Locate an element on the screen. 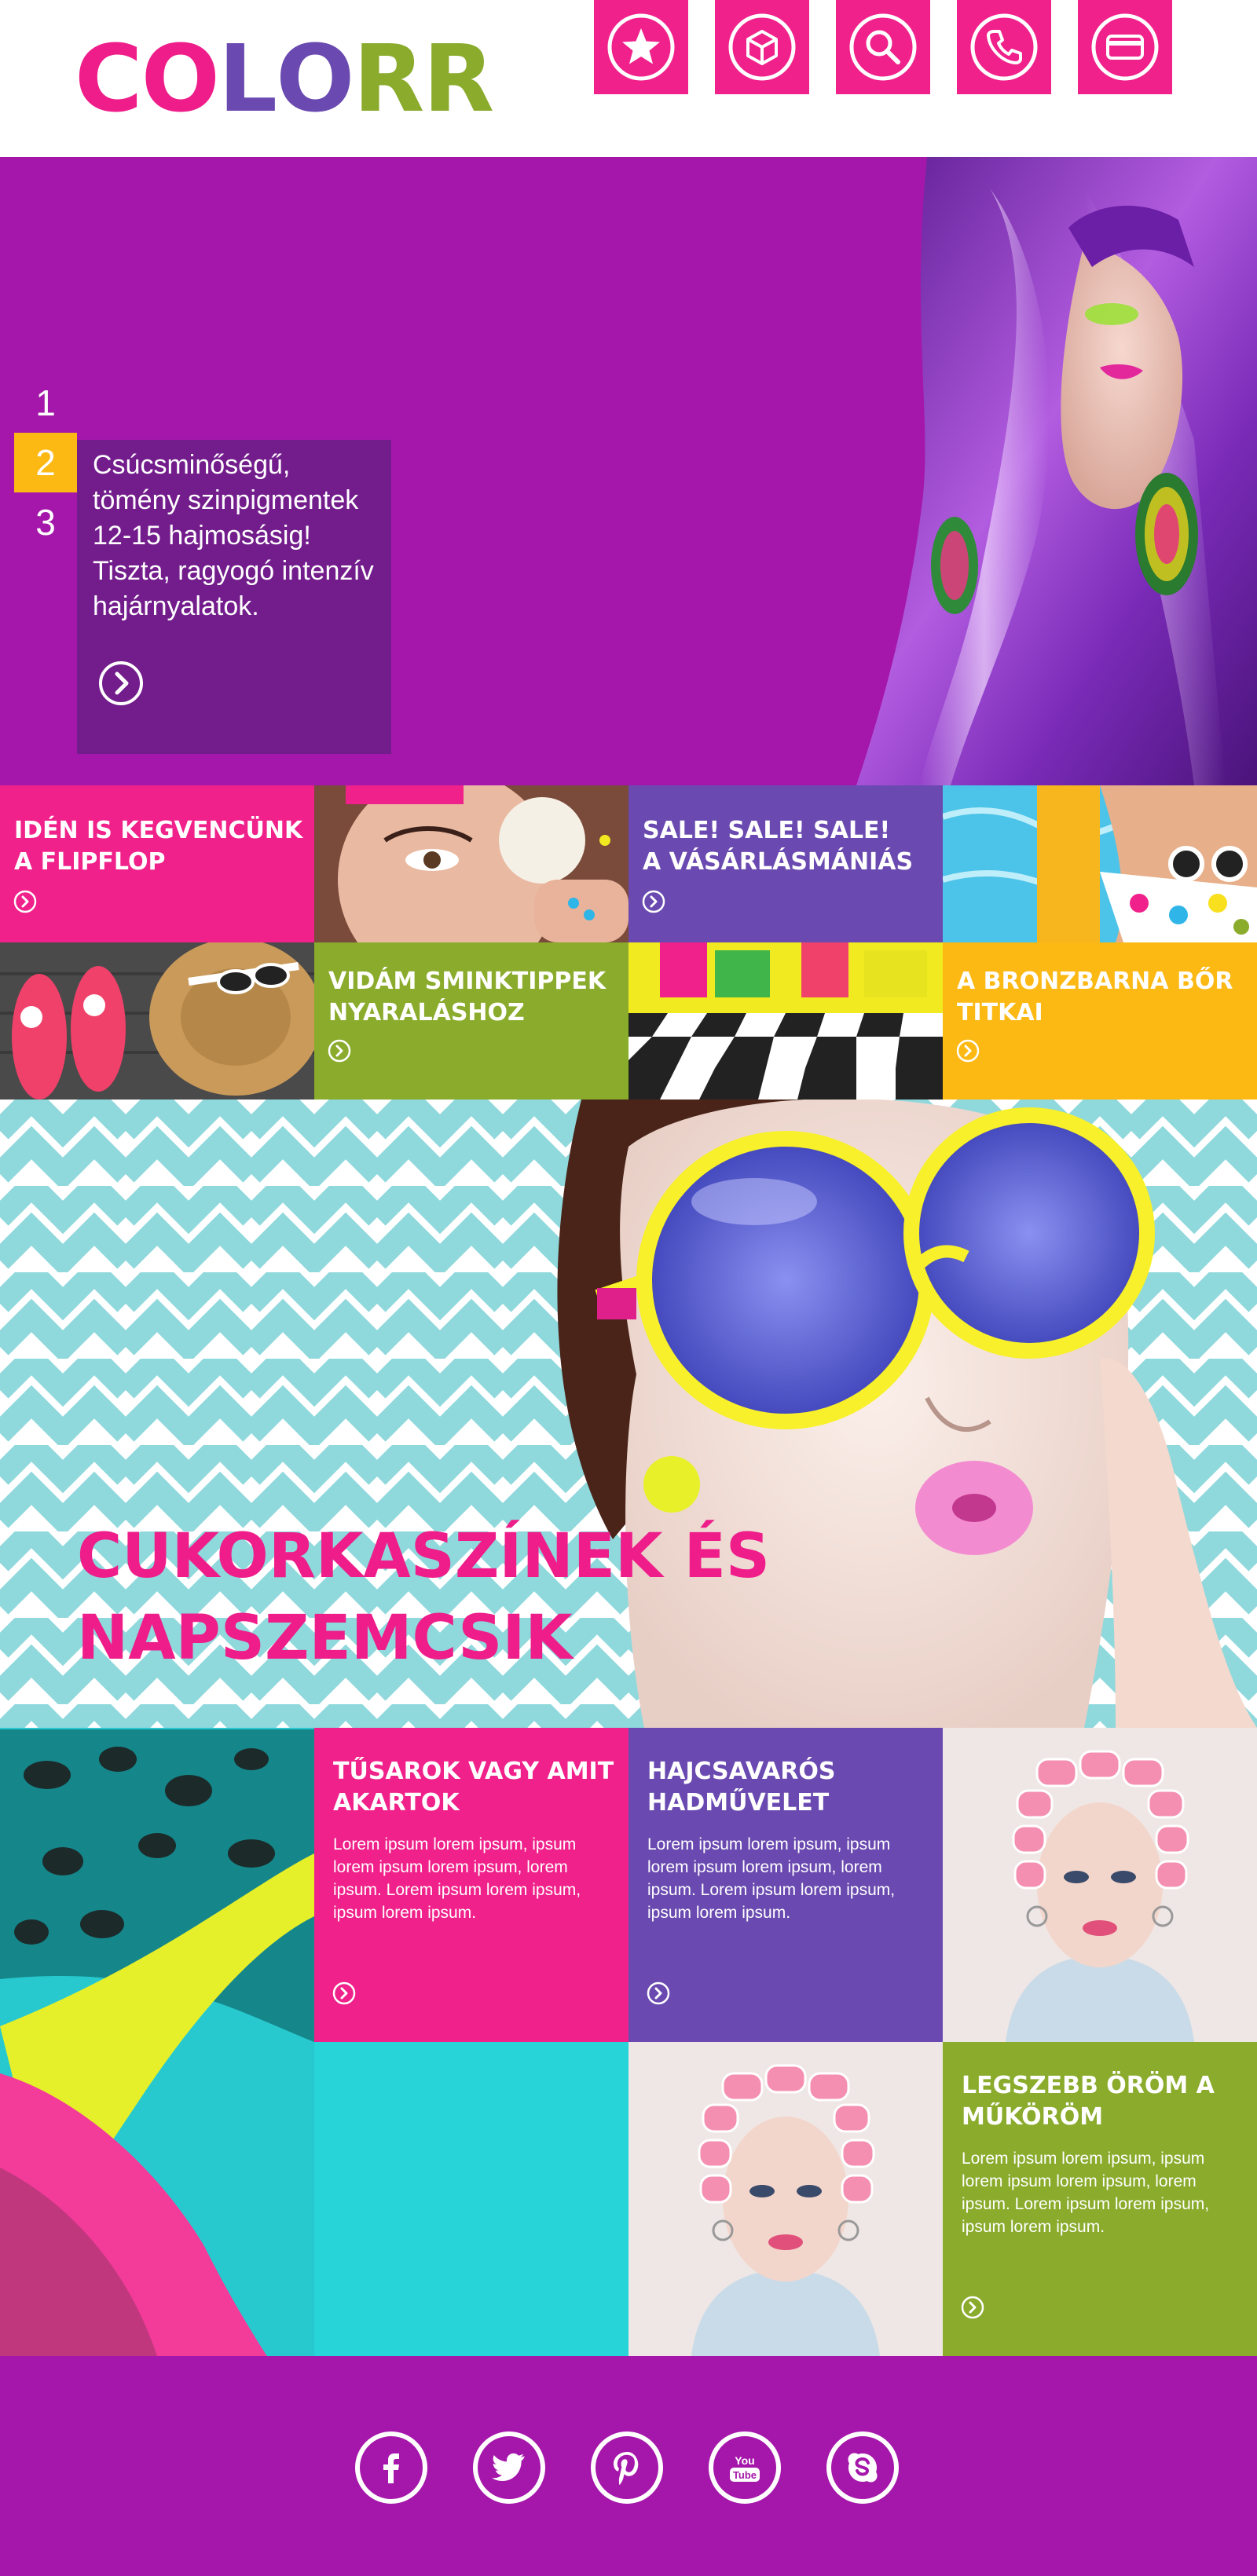  facebook-icon is located at coordinates (391, 2468).